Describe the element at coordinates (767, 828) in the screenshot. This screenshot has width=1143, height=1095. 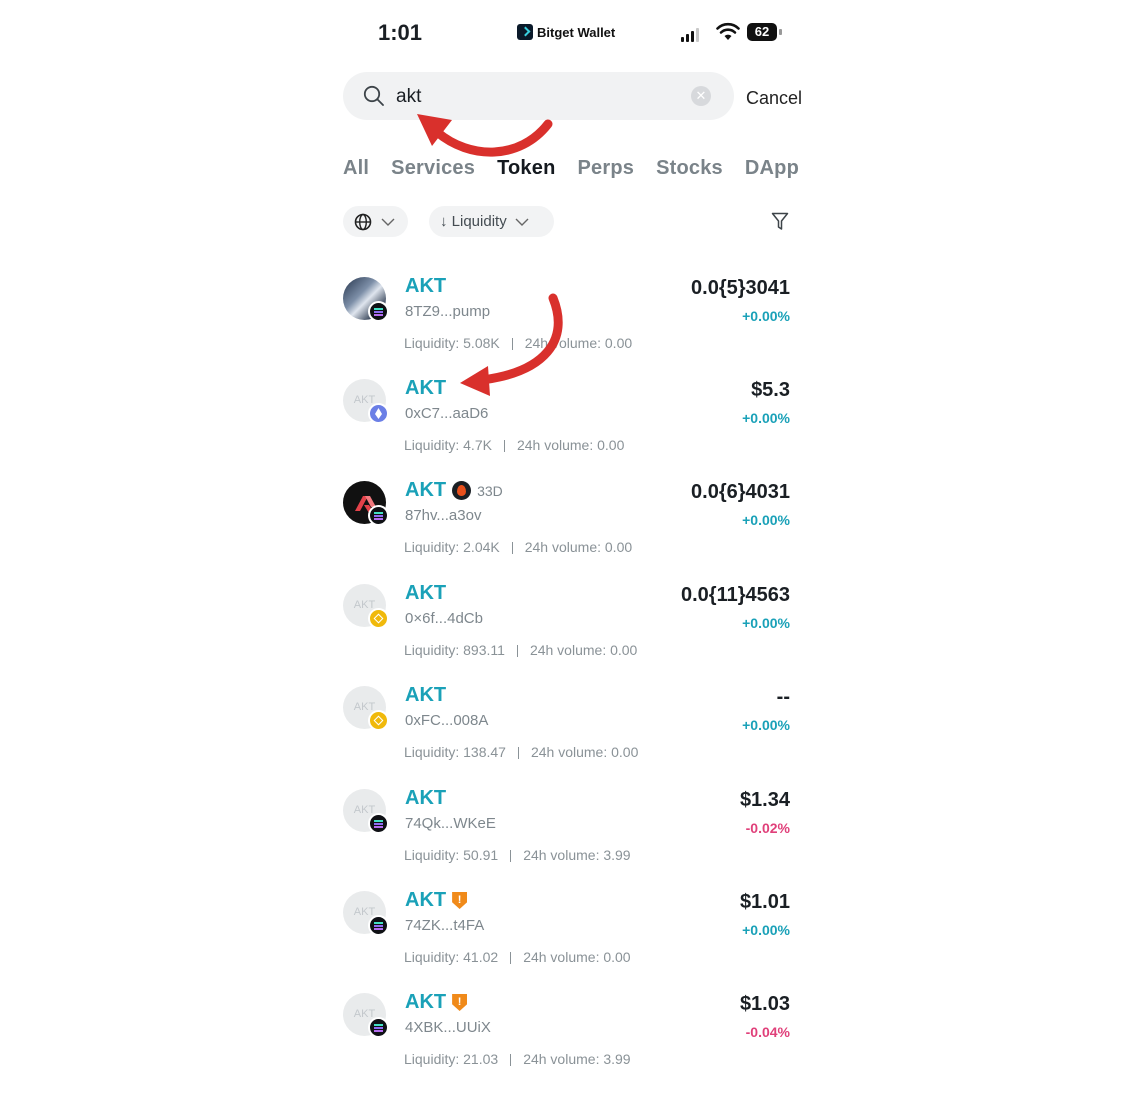
I see `price-change: -0.02%` at that location.